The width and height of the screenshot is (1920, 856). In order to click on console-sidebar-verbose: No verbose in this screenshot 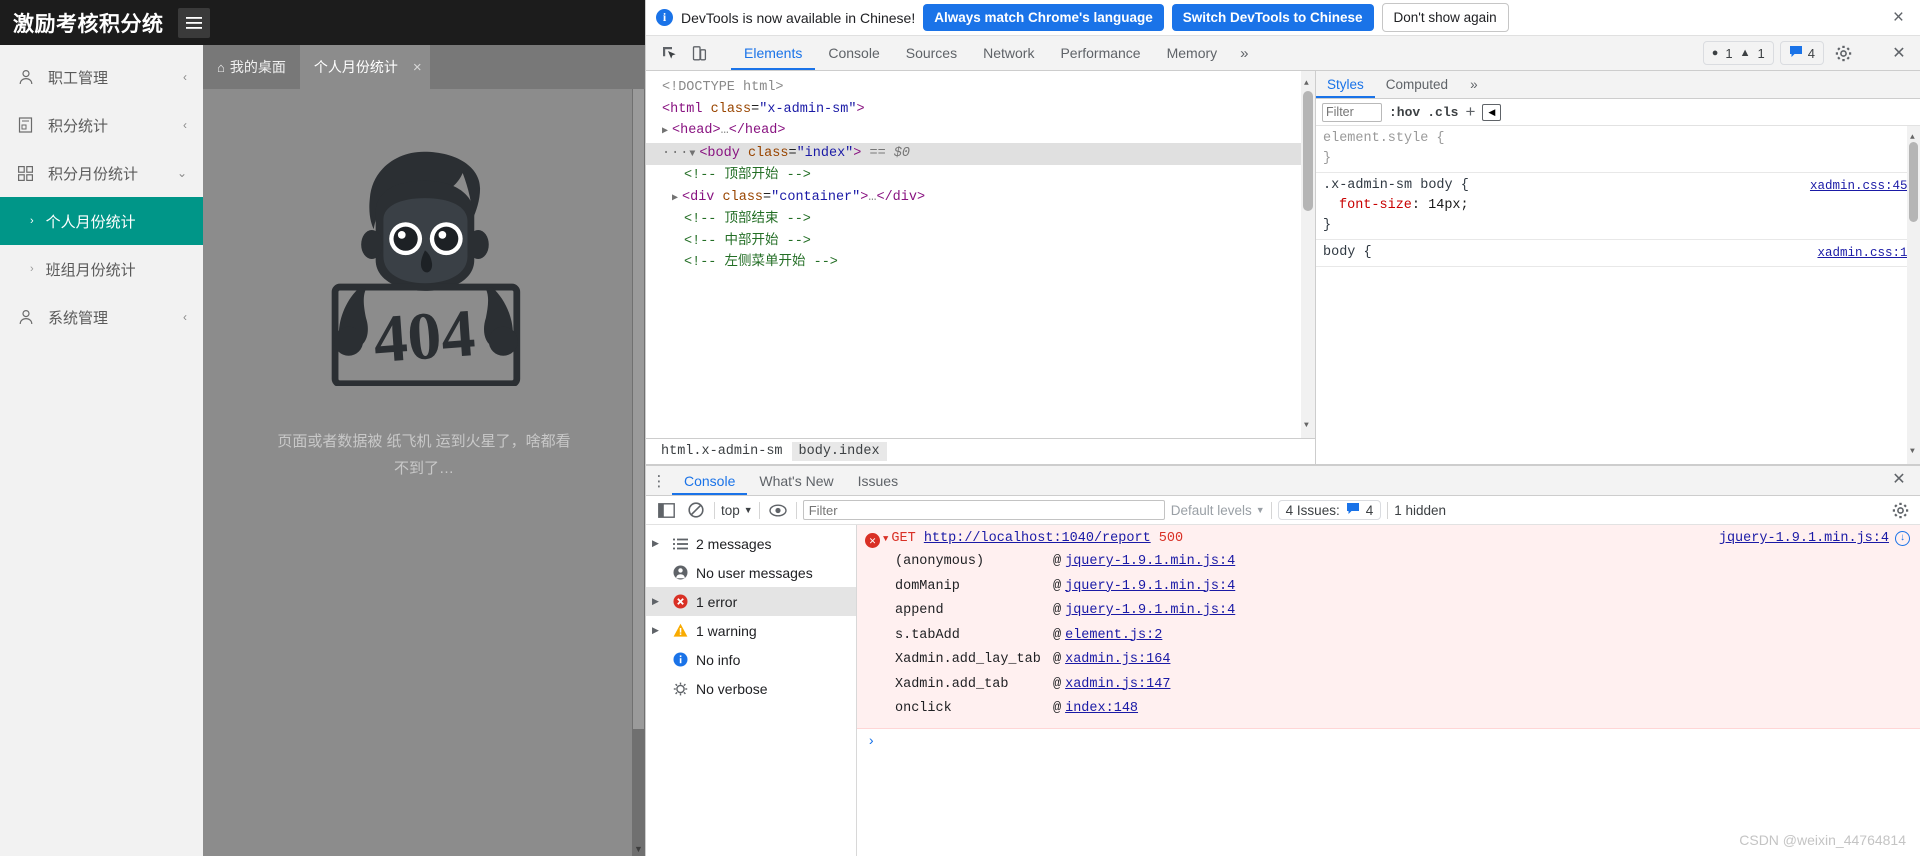, I will do `click(751, 688)`.